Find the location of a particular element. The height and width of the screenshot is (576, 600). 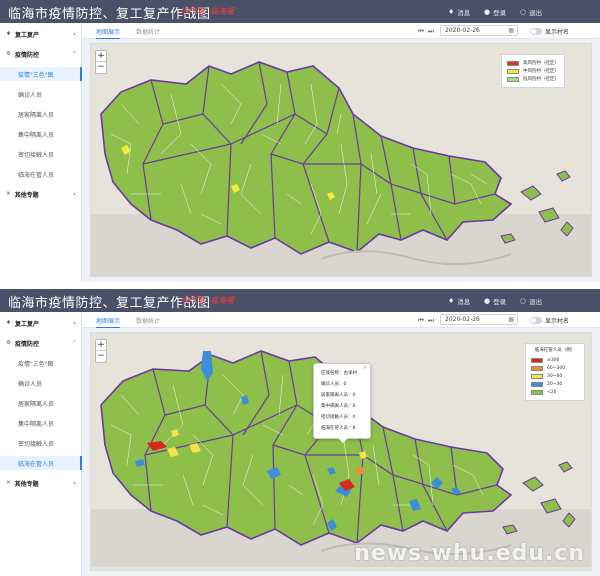

managed-persons-legend: 临海在管人员（例） ≥300 60~300 30~60 20~30 <20 is located at coordinates (555, 372).